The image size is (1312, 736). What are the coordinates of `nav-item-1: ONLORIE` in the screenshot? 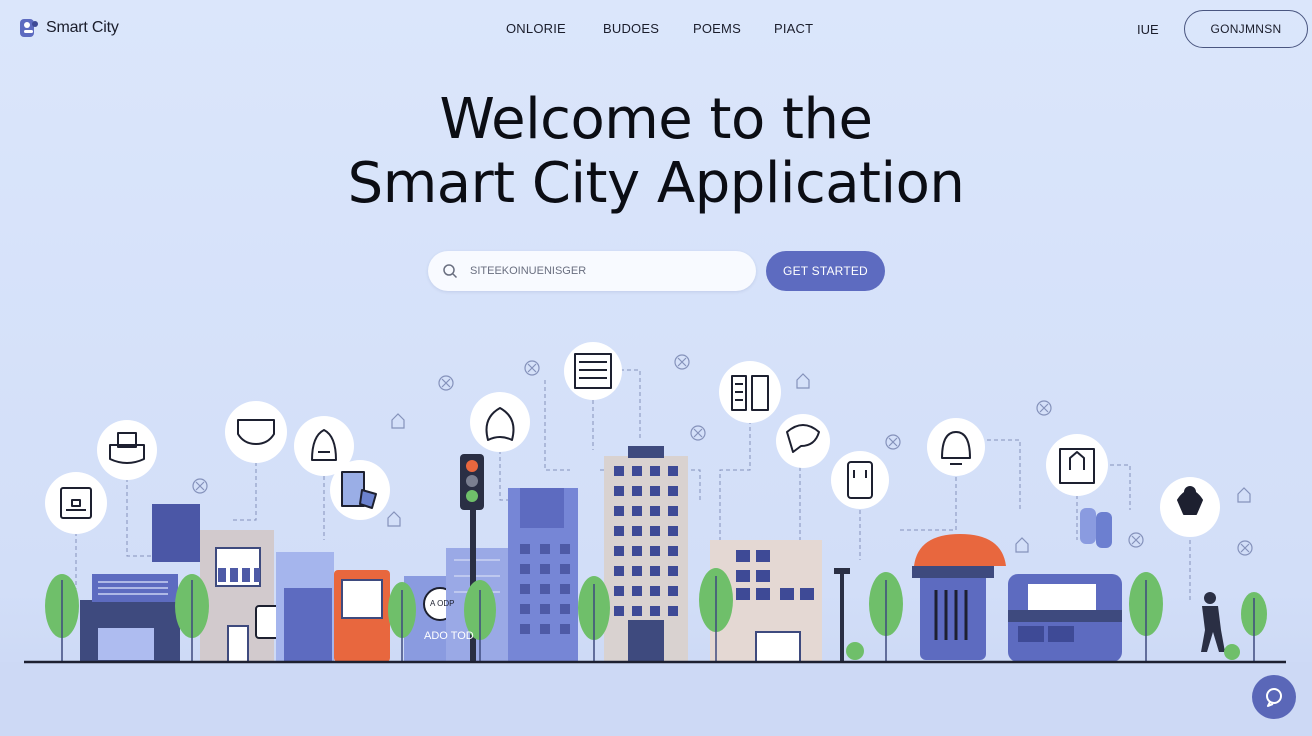 It's located at (536, 28).